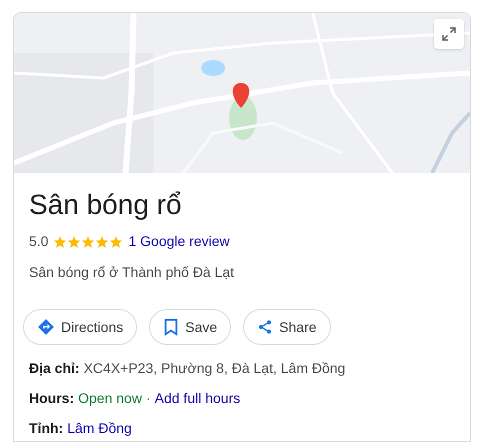 This screenshot has width=479, height=442. Describe the element at coordinates (287, 327) in the screenshot. I see `share-button: Share` at that location.